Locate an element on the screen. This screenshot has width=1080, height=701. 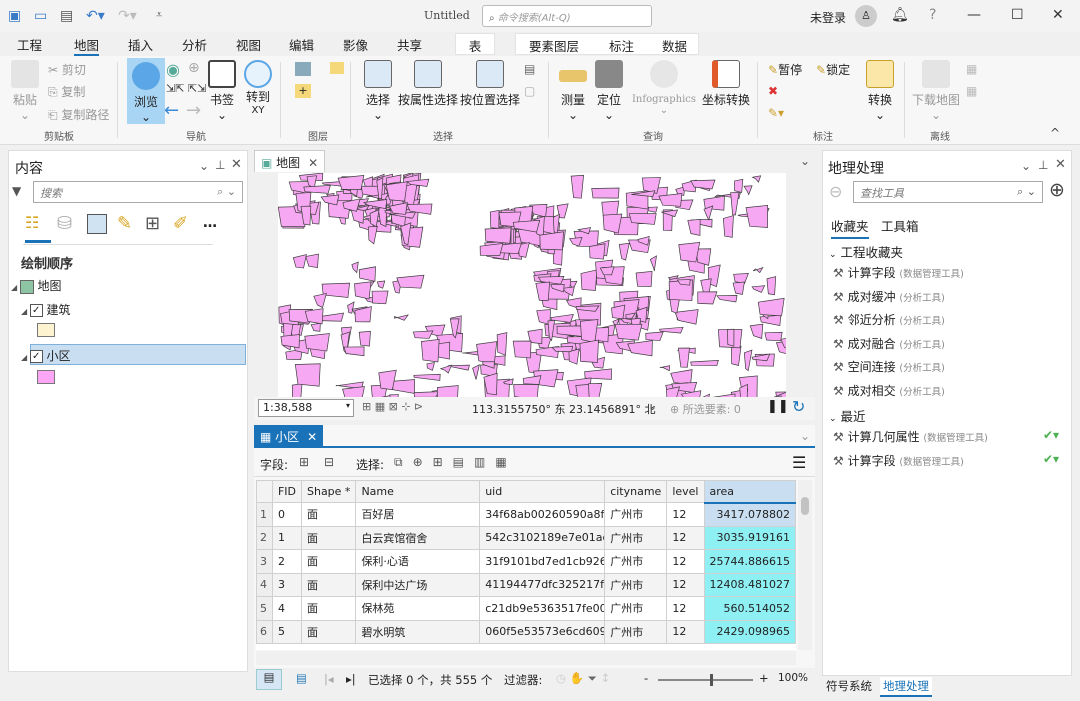
locate-button: 定位 ⌄ is located at coordinates (609, 91).